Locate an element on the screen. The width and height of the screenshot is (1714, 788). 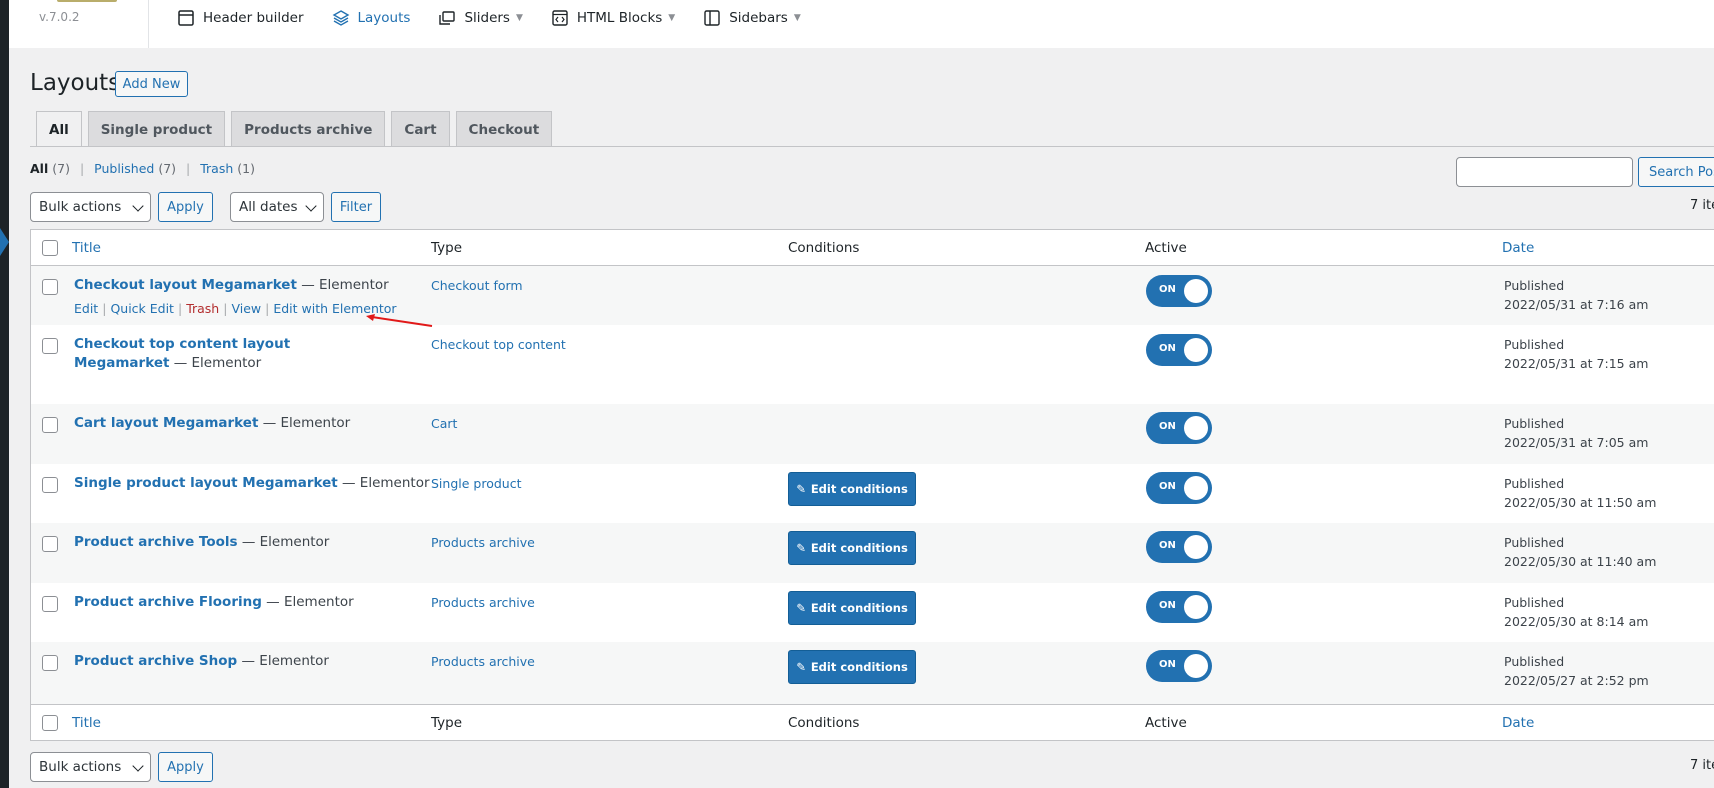
tab-products-archive: Products archive is located at coordinates (308, 129).